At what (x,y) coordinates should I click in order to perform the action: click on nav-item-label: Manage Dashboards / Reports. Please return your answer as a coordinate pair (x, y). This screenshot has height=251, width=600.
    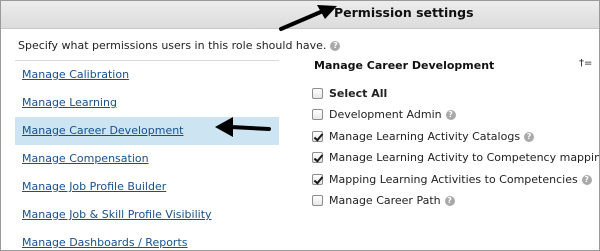
    Looking at the image, I should click on (105, 242).